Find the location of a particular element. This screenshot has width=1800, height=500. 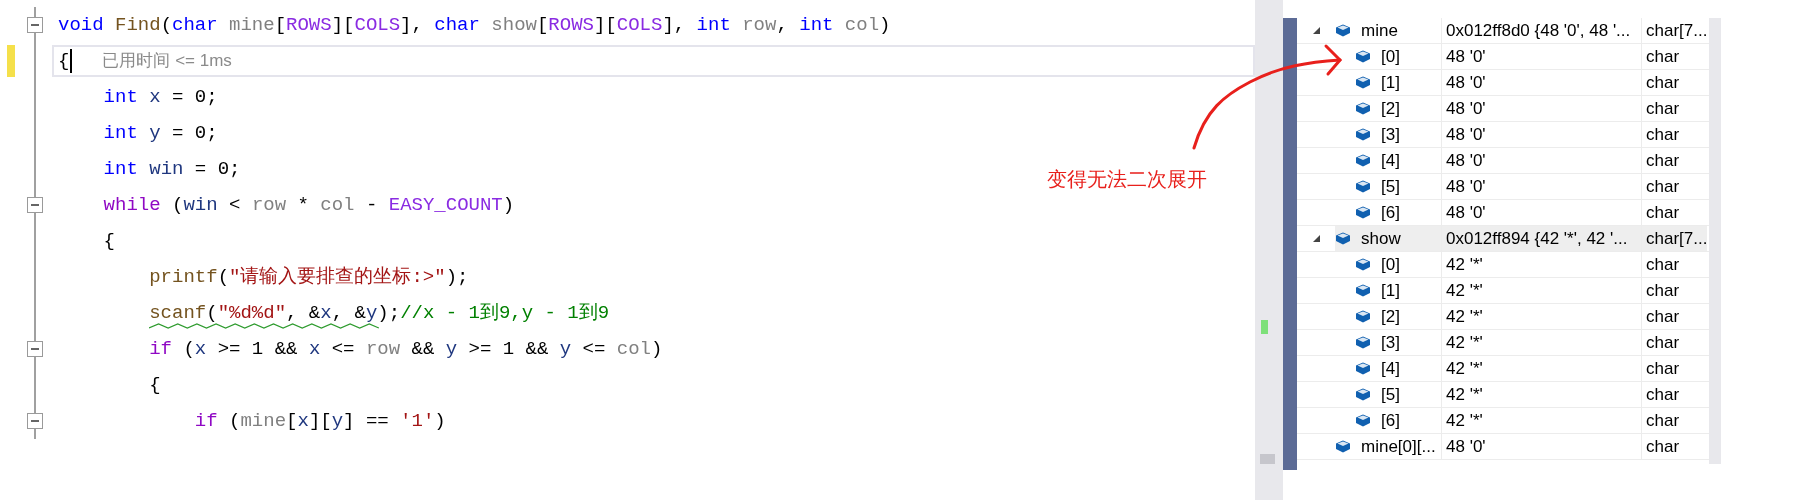

code-line: int x = 0; is located at coordinates (160, 97).